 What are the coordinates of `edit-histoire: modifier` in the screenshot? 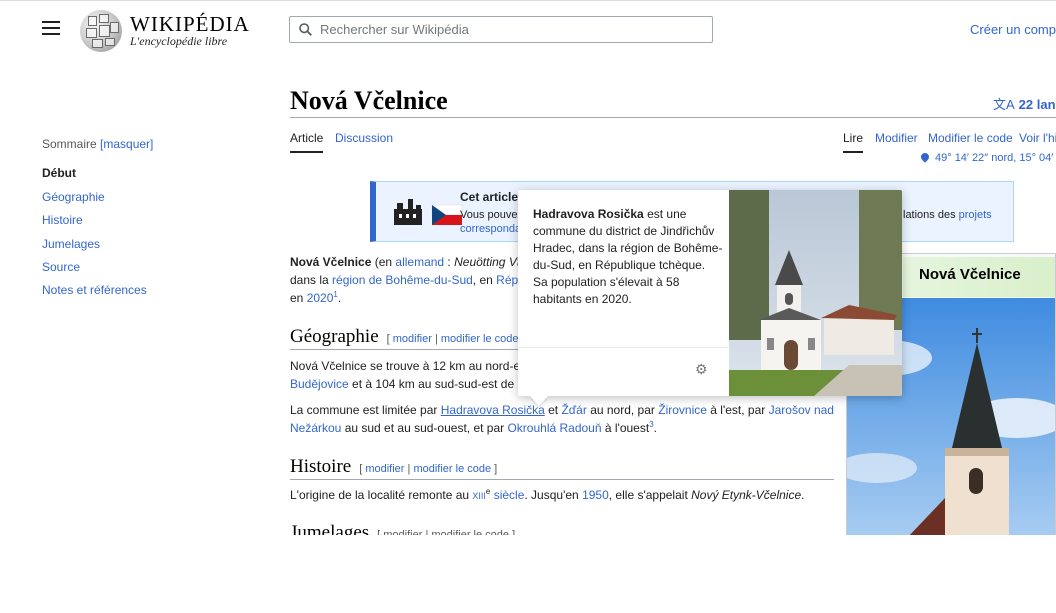 It's located at (384, 469).